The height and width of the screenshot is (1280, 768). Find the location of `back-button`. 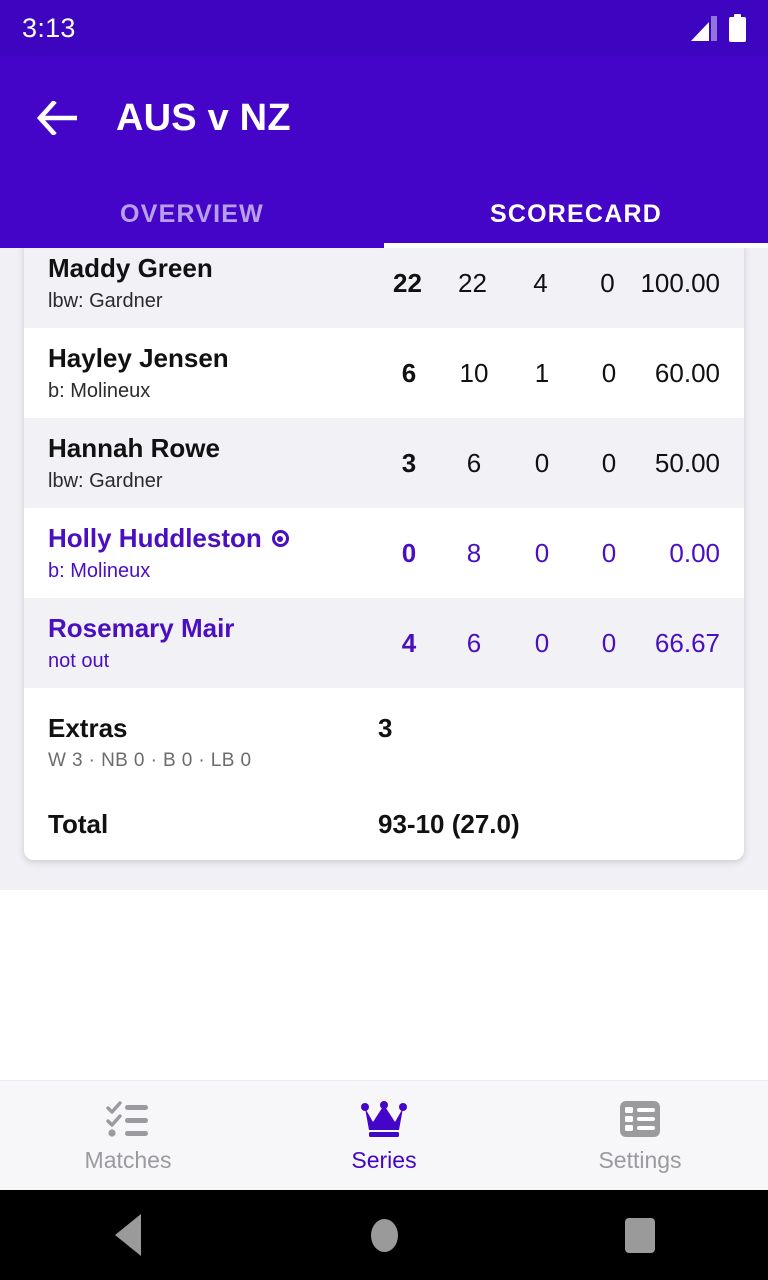

back-button is located at coordinates (58, 118).